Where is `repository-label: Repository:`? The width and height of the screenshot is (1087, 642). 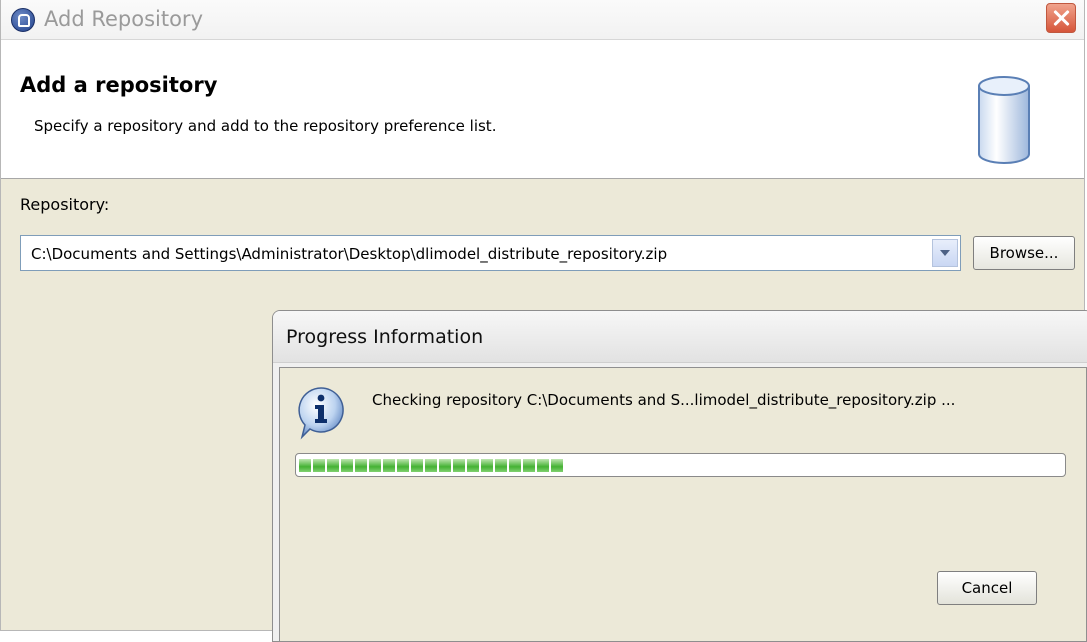 repository-label: Repository: is located at coordinates (65, 204).